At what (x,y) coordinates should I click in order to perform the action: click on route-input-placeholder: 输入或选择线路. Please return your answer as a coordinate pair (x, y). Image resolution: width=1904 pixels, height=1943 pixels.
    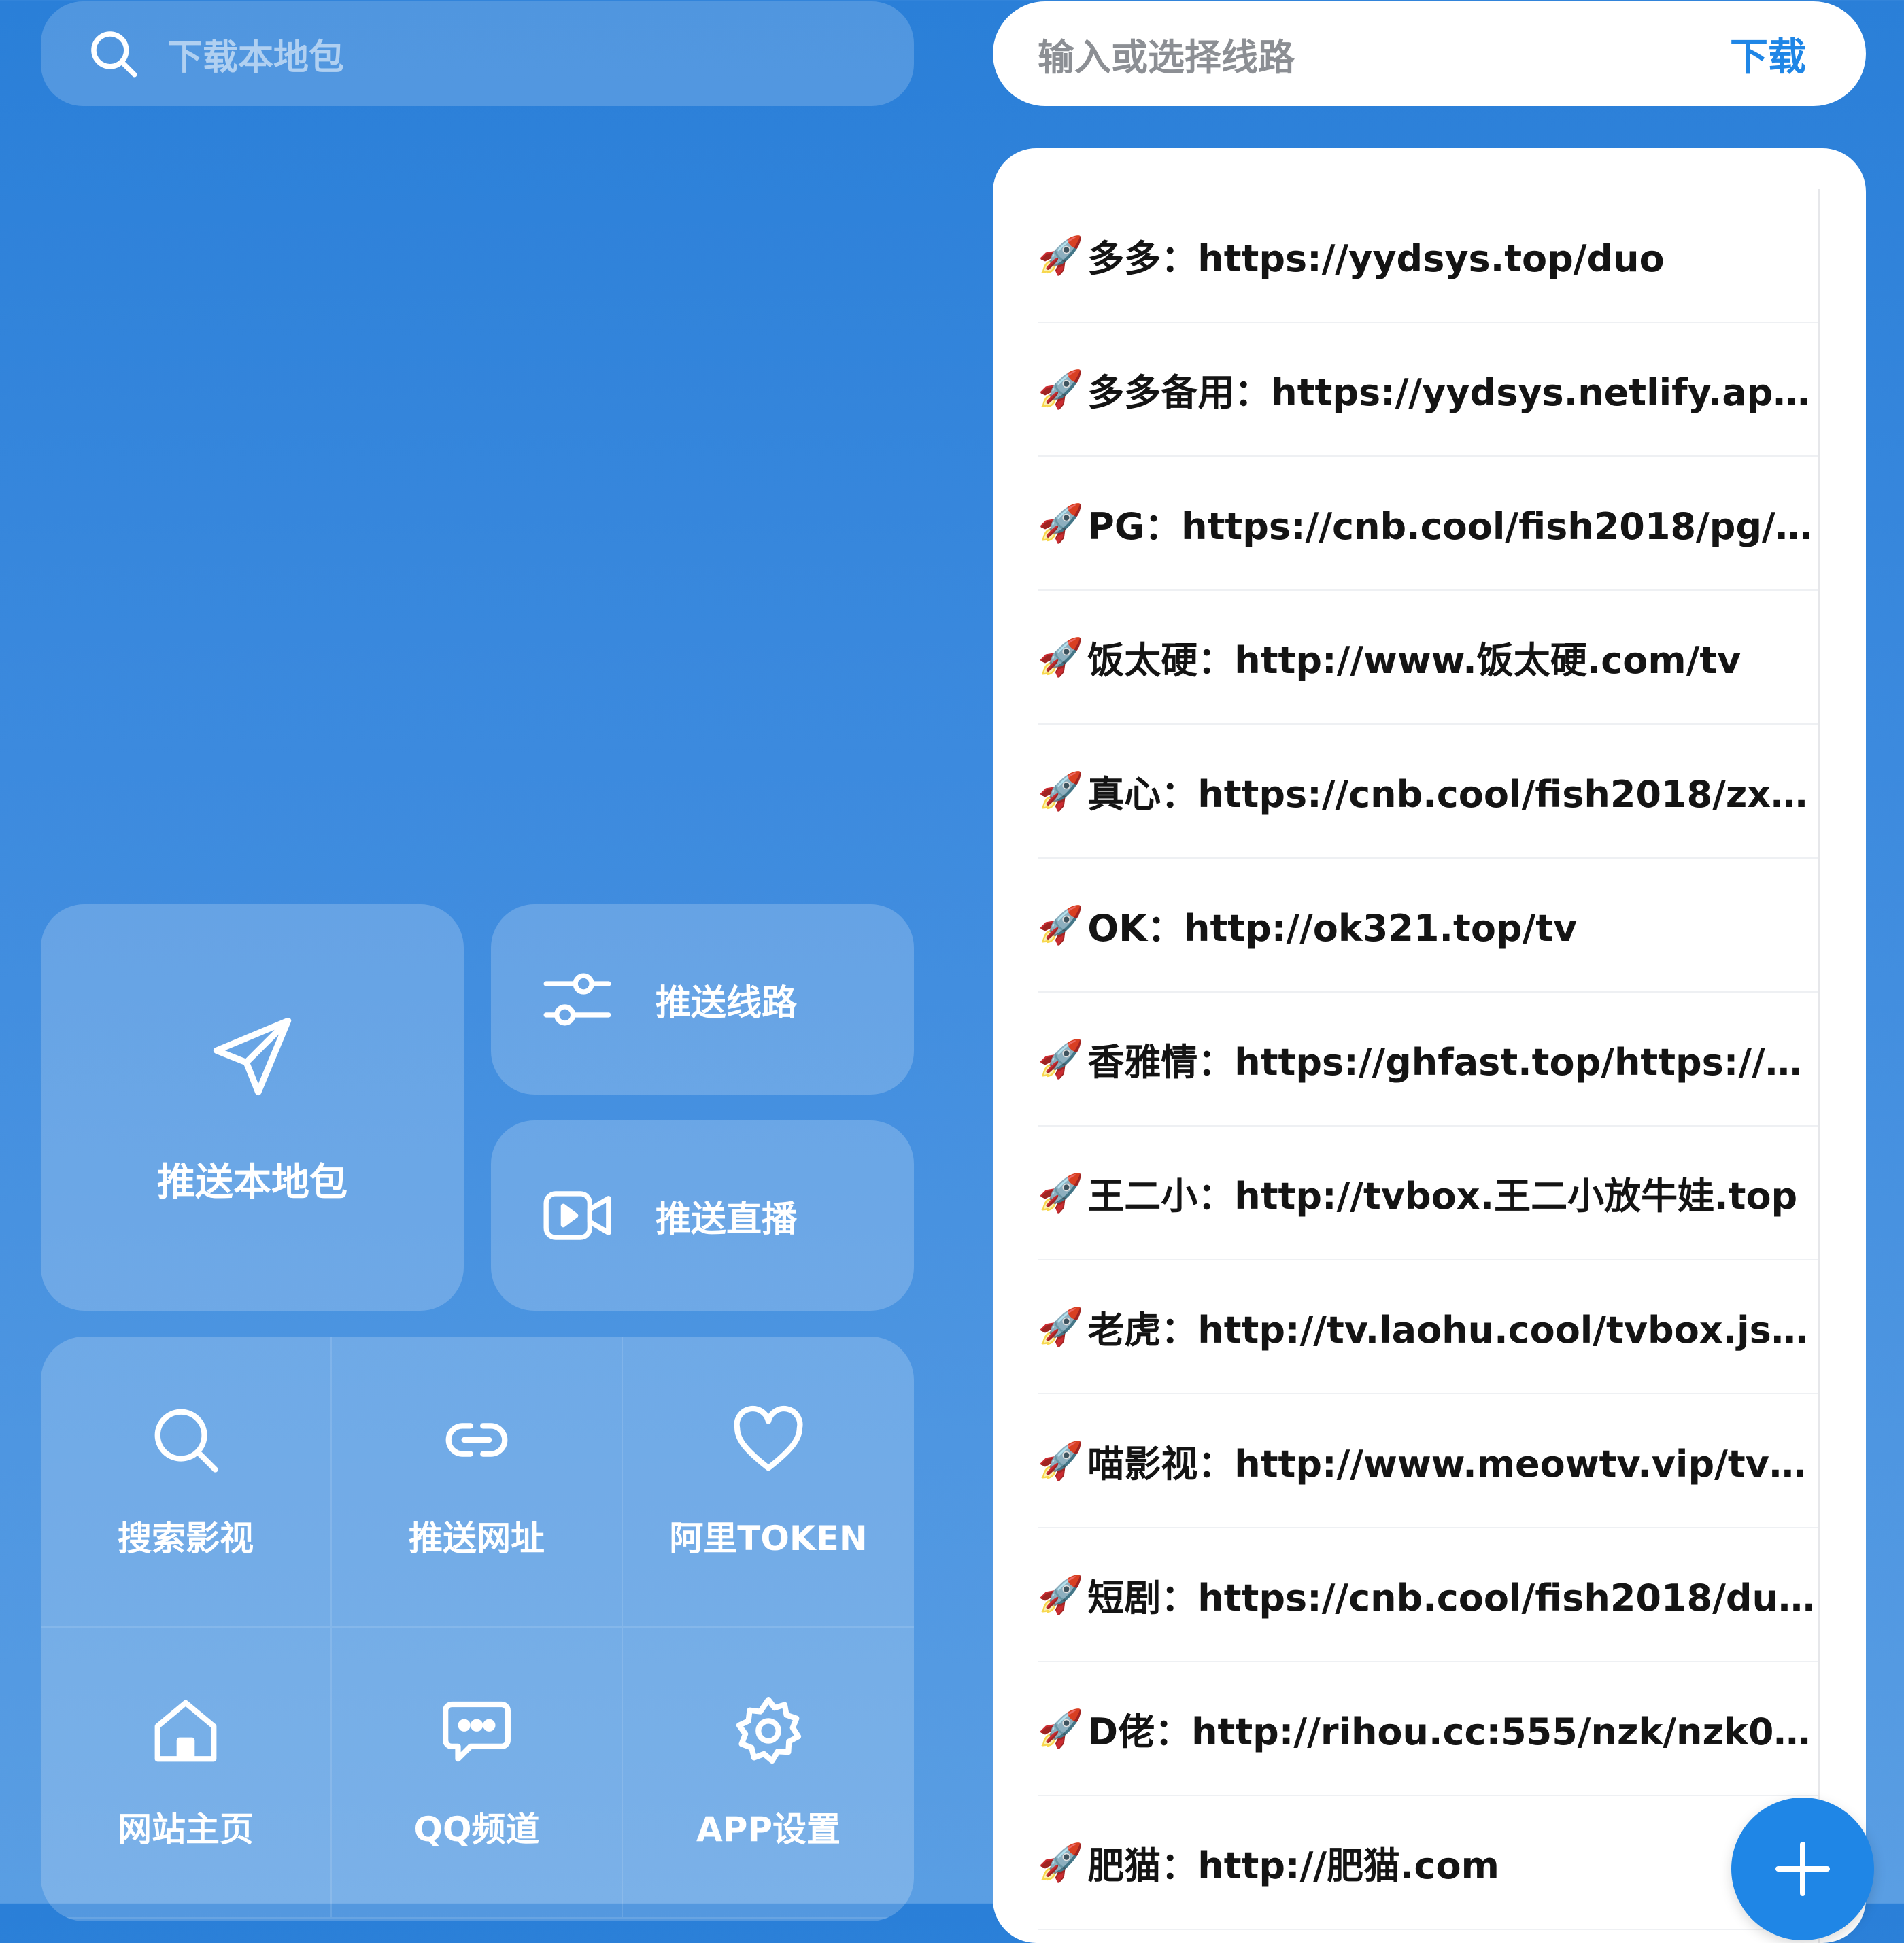
    Looking at the image, I should click on (1167, 57).